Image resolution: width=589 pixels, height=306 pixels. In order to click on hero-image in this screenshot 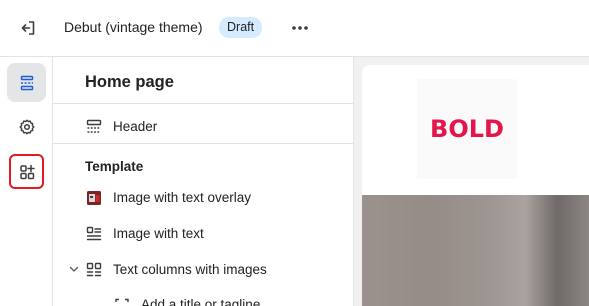, I will do `click(475, 250)`.